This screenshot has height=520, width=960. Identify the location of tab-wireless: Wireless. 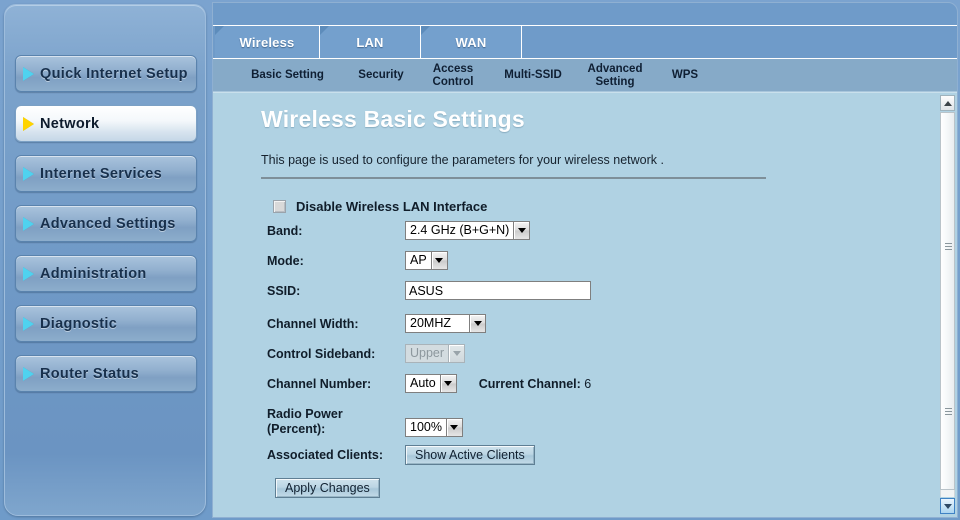
(267, 42).